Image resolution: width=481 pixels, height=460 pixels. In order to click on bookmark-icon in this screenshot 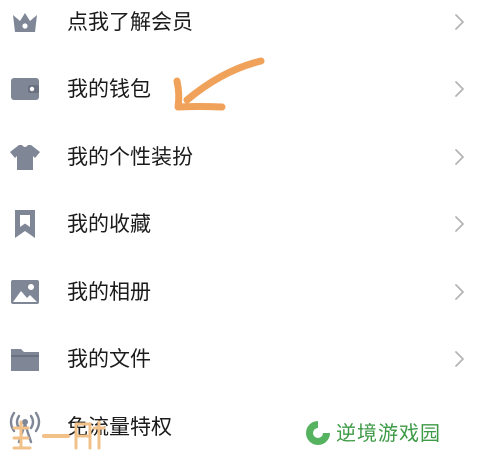, I will do `click(25, 224)`.